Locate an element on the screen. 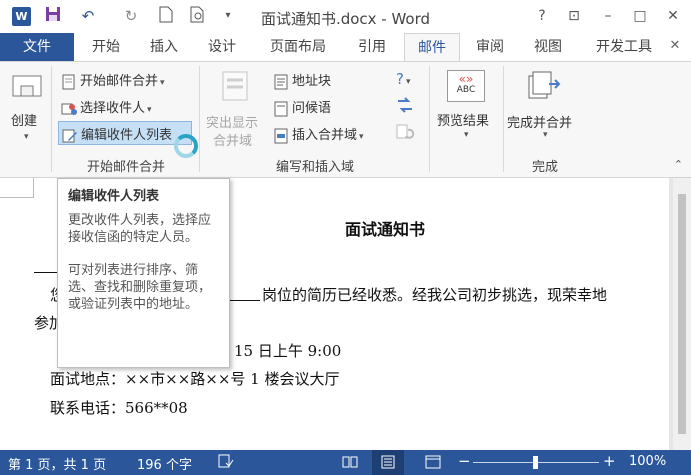 The height and width of the screenshot is (475, 691). greeting-line-icon is located at coordinates (281, 109).